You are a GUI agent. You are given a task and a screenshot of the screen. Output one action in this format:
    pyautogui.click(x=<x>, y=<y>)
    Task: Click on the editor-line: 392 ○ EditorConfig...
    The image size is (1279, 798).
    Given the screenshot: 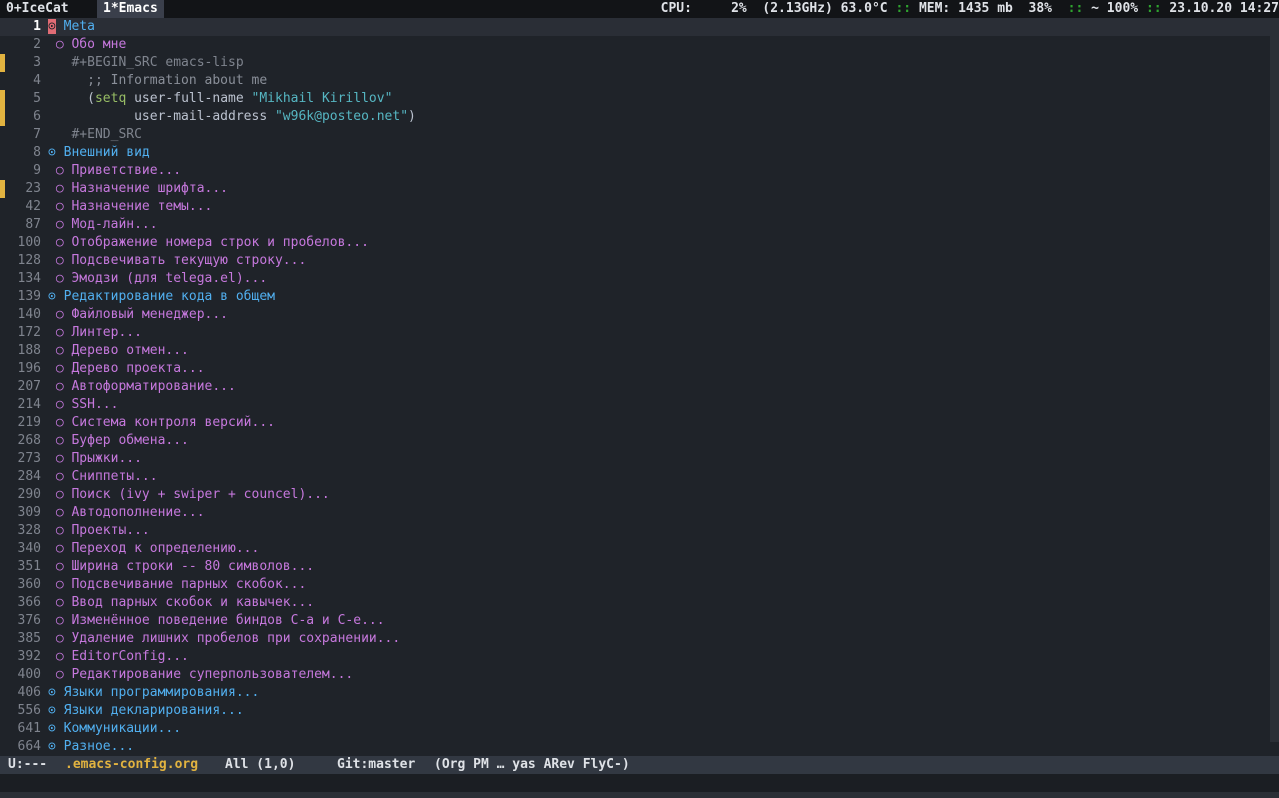 What is the action you would take?
    pyautogui.click(x=639, y=657)
    